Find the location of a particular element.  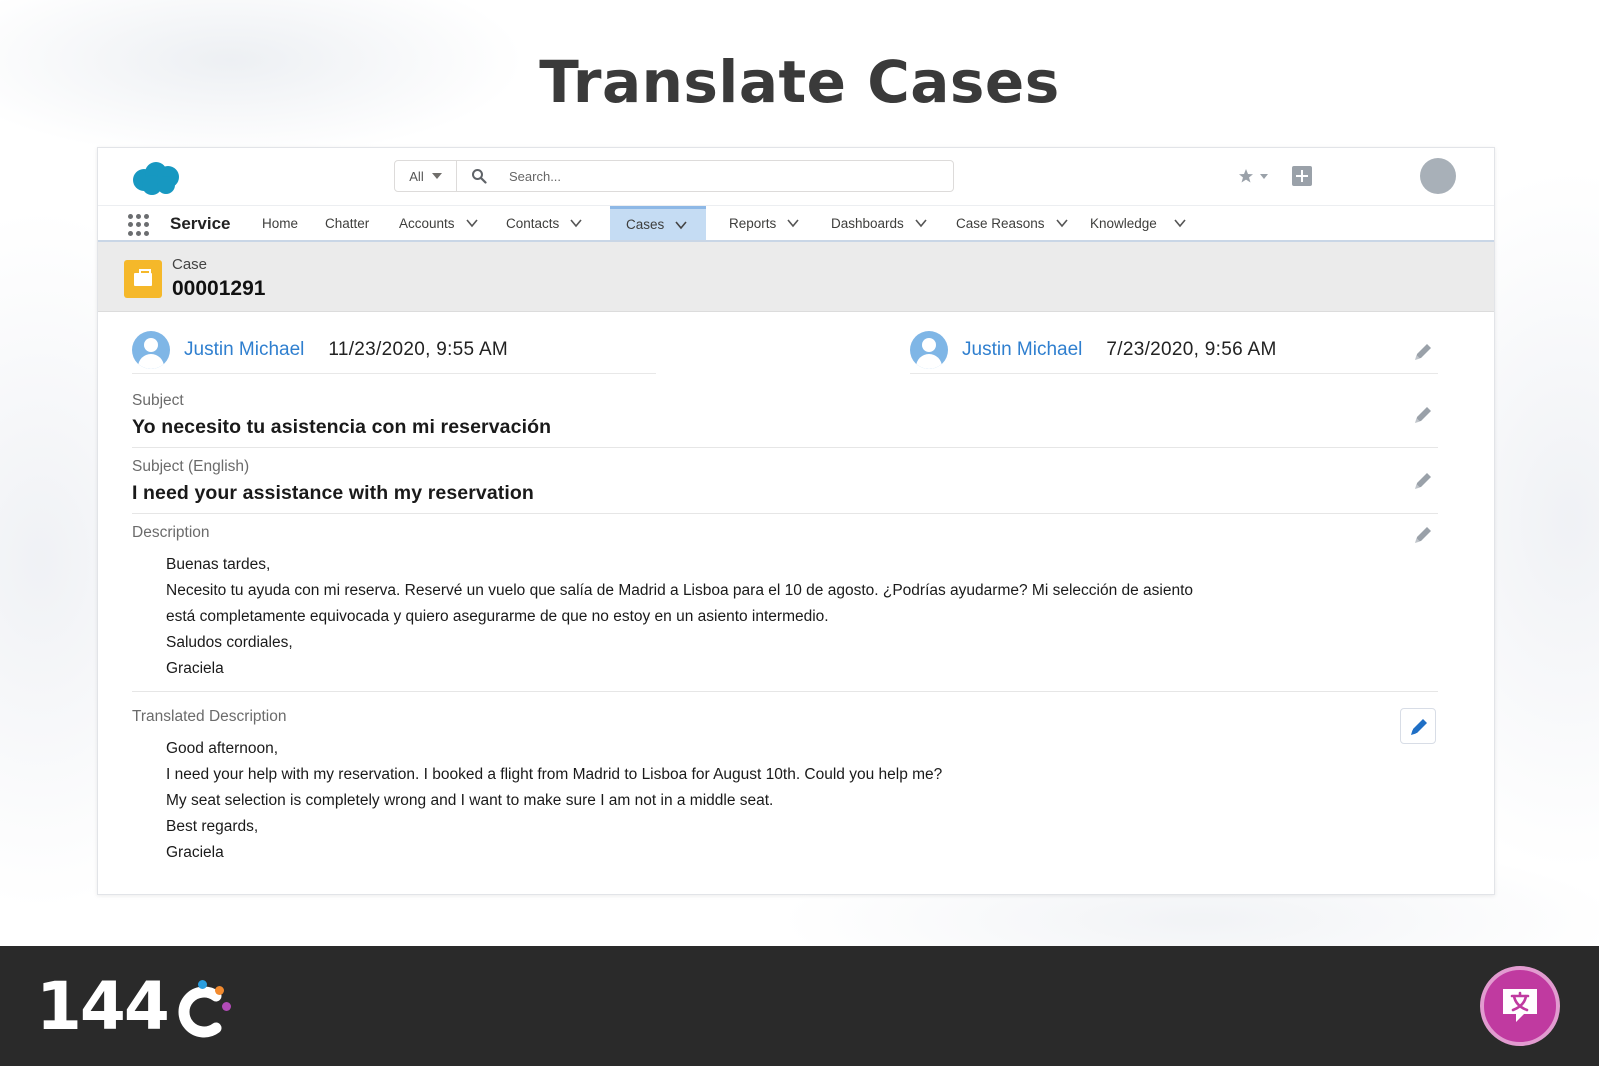

record-object-label: Case is located at coordinates (190, 264).